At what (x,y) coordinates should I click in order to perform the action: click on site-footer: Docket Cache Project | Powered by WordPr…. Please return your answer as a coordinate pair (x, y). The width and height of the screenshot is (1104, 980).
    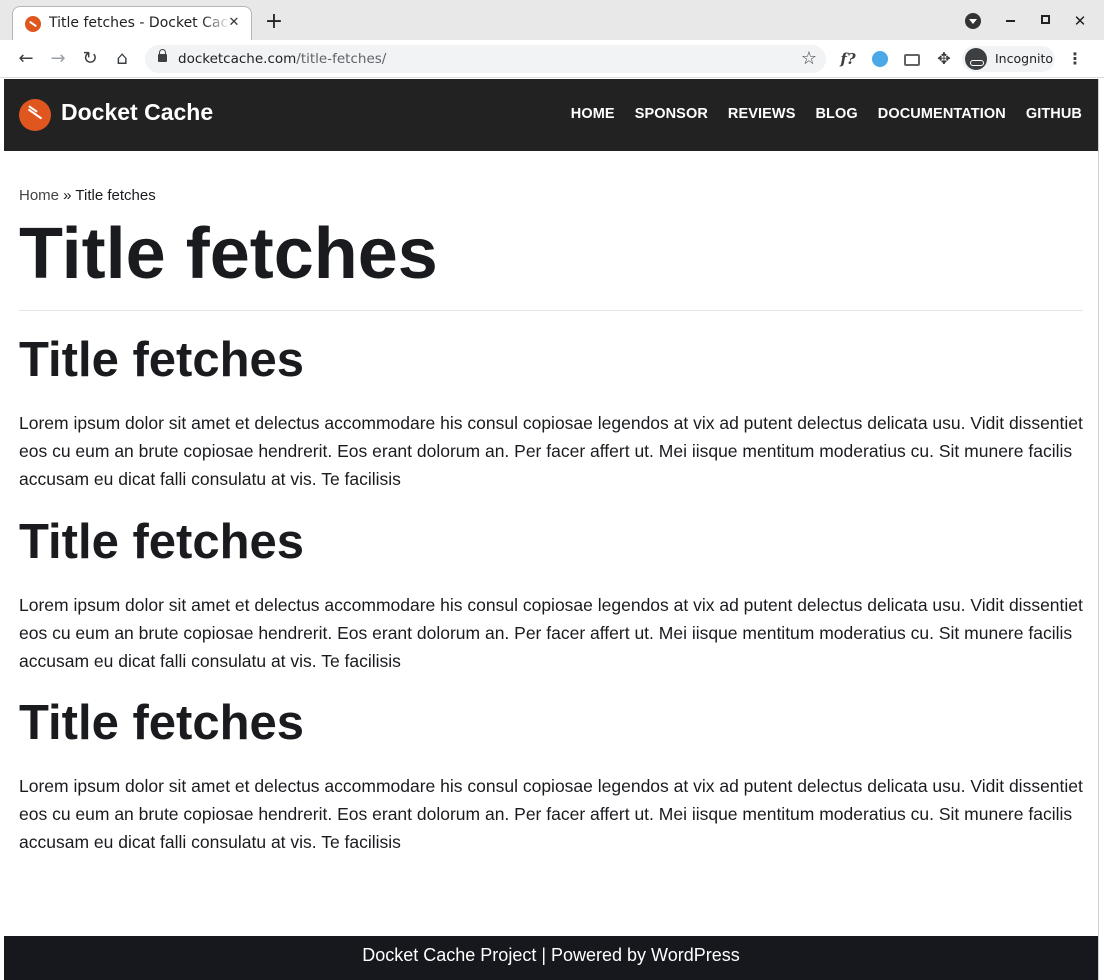
    Looking at the image, I should click on (551, 958).